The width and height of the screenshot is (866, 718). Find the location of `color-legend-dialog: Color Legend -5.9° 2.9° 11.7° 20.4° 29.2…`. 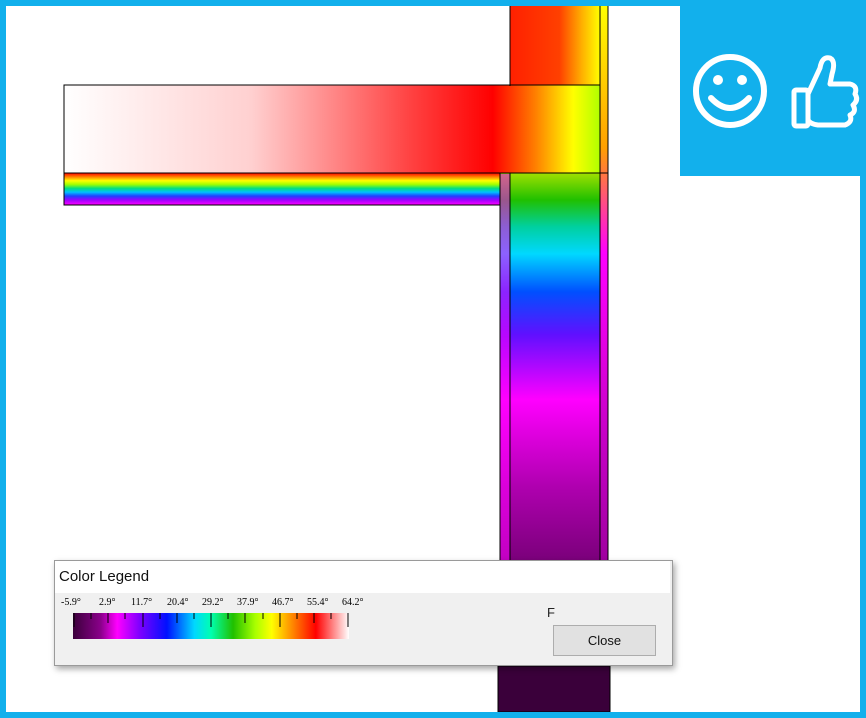

color-legend-dialog: Color Legend -5.9° 2.9° 11.7° 20.4° 29.2… is located at coordinates (363, 613).